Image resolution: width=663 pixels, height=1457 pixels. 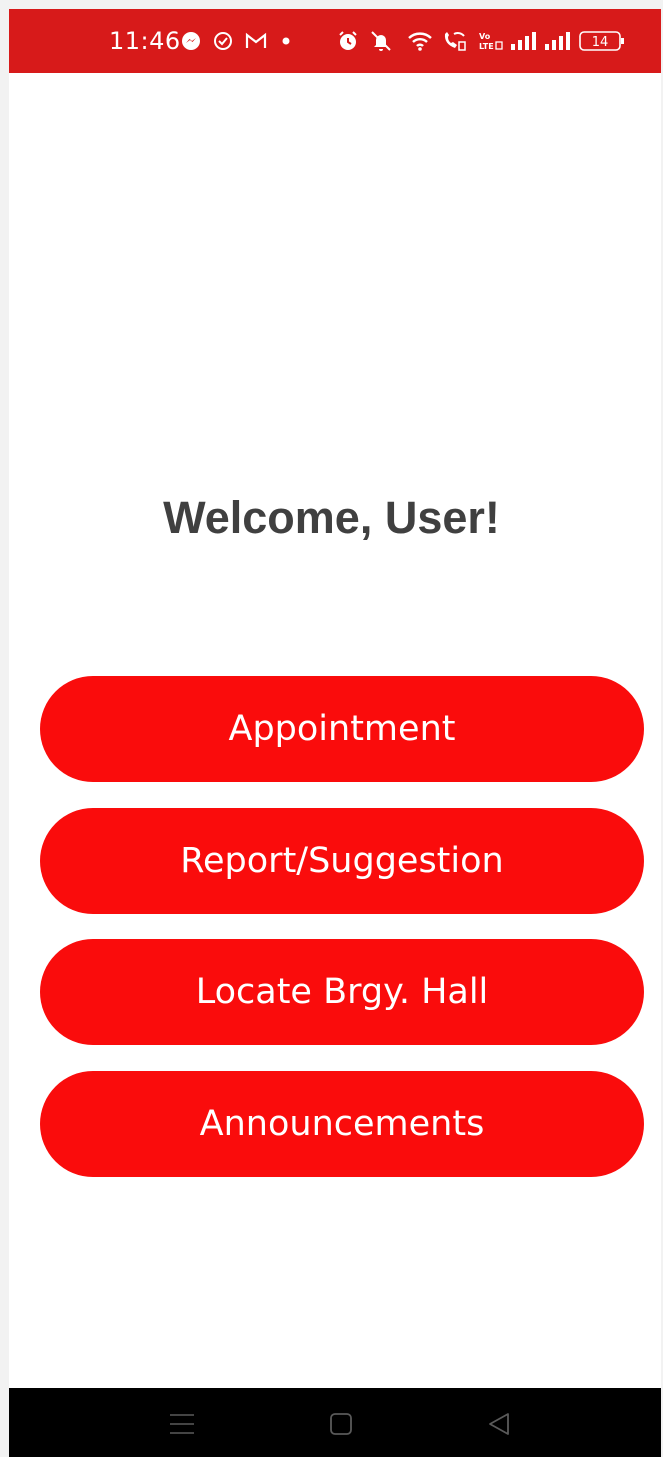 I want to click on navigation-bar, so click(x=335, y=1422).